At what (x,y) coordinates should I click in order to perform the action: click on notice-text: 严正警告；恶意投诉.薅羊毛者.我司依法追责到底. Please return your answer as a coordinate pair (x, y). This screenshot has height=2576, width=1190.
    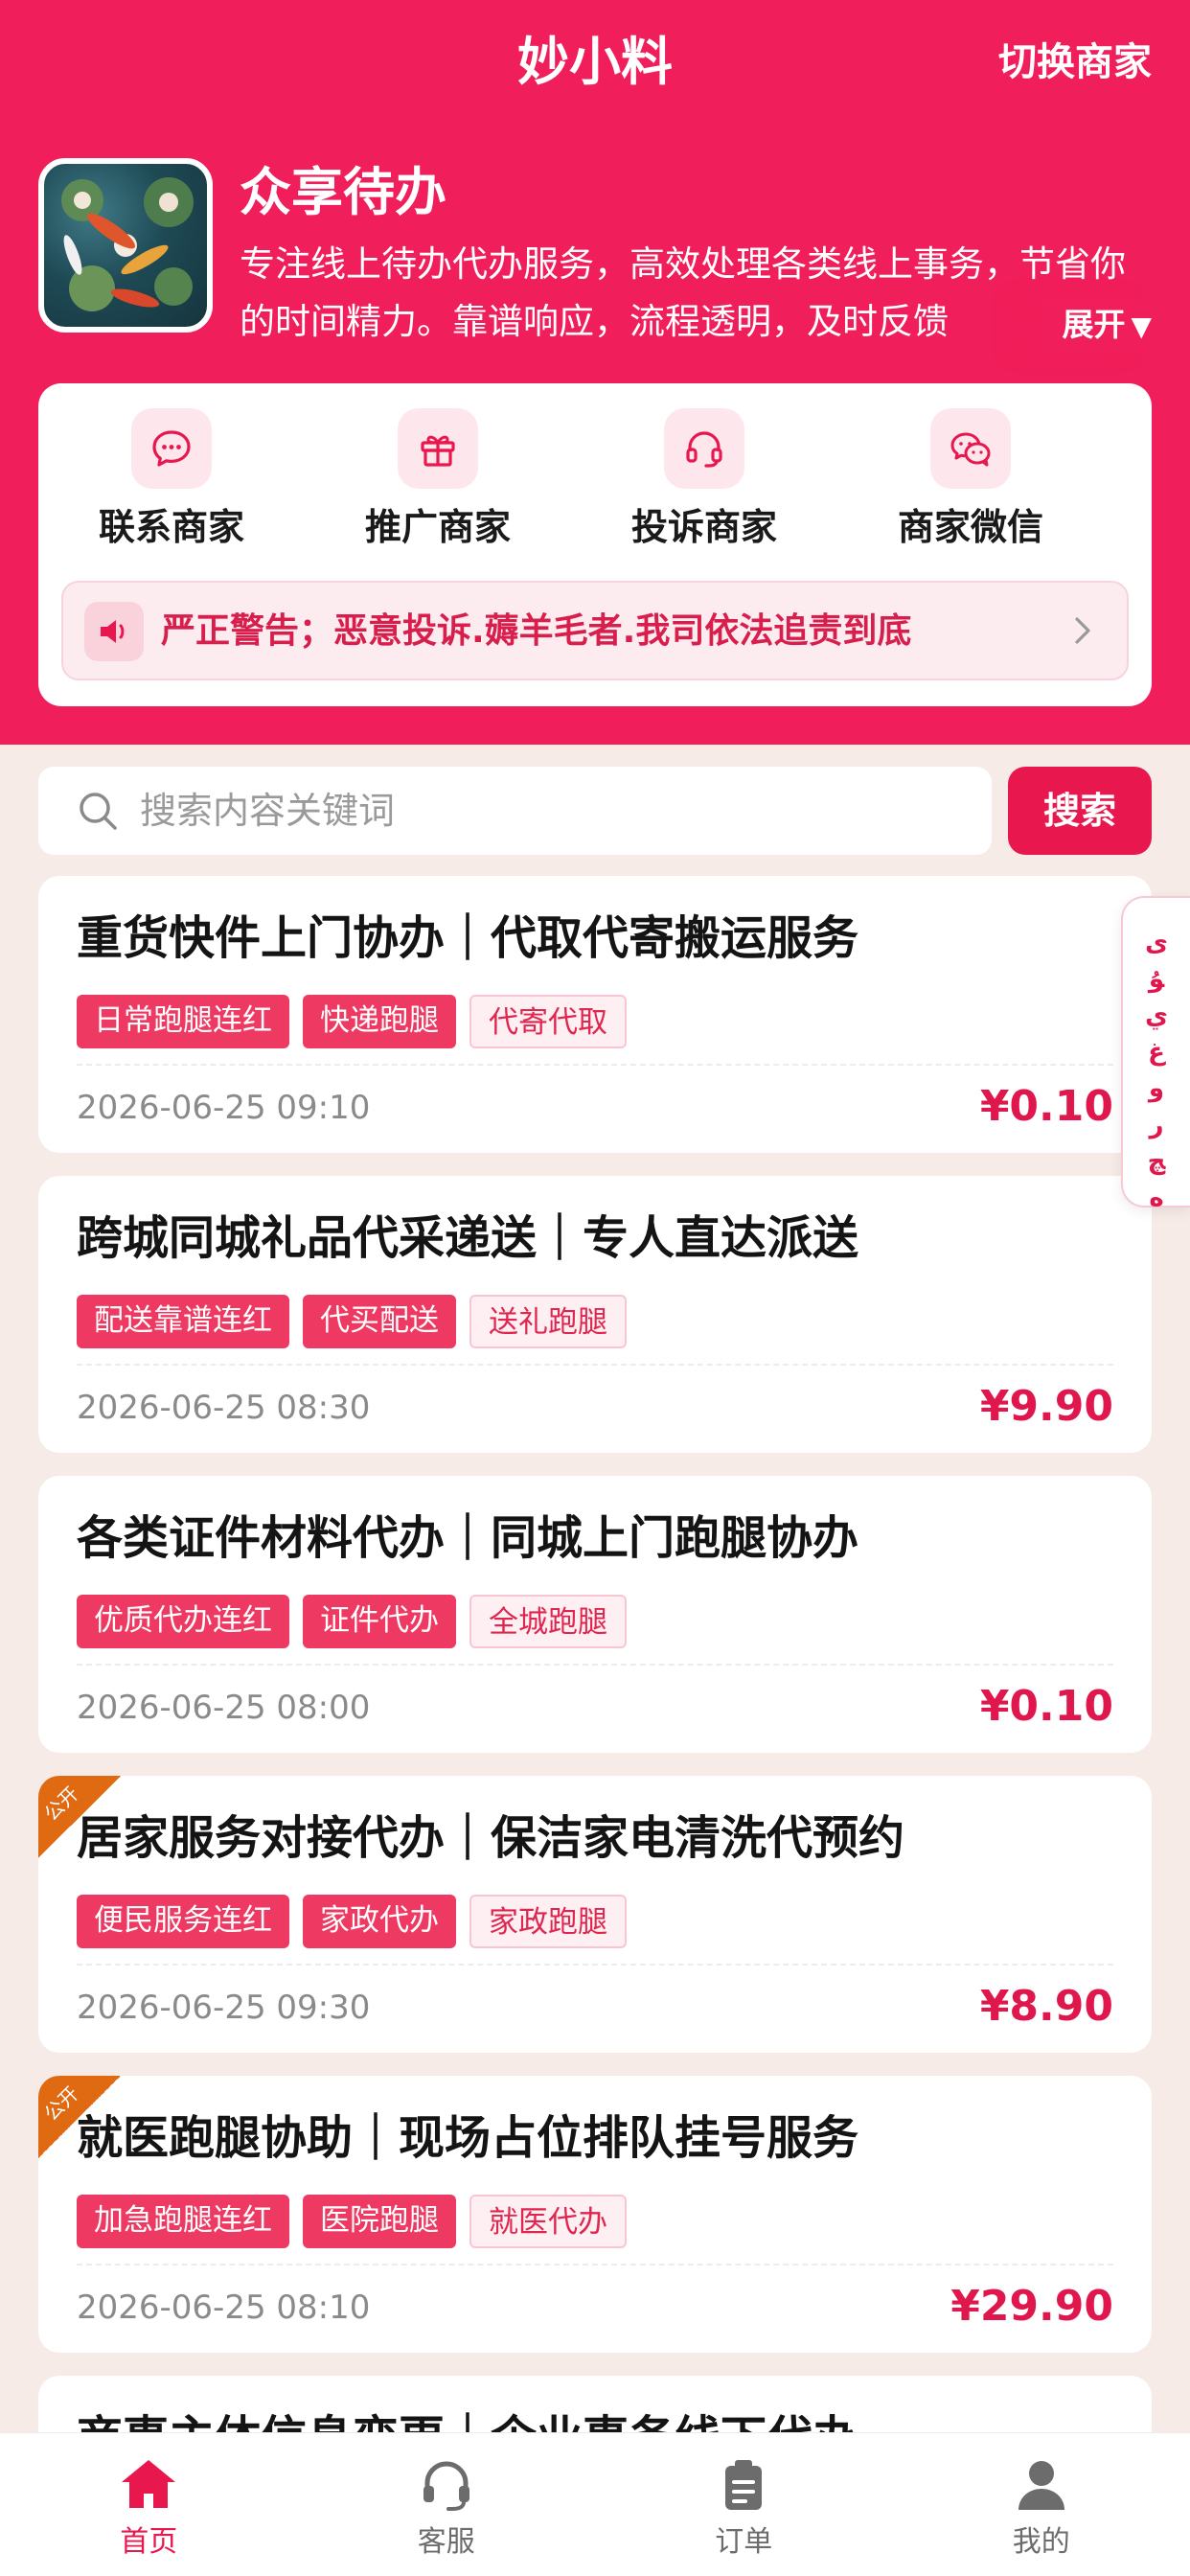
    Looking at the image, I should click on (537, 631).